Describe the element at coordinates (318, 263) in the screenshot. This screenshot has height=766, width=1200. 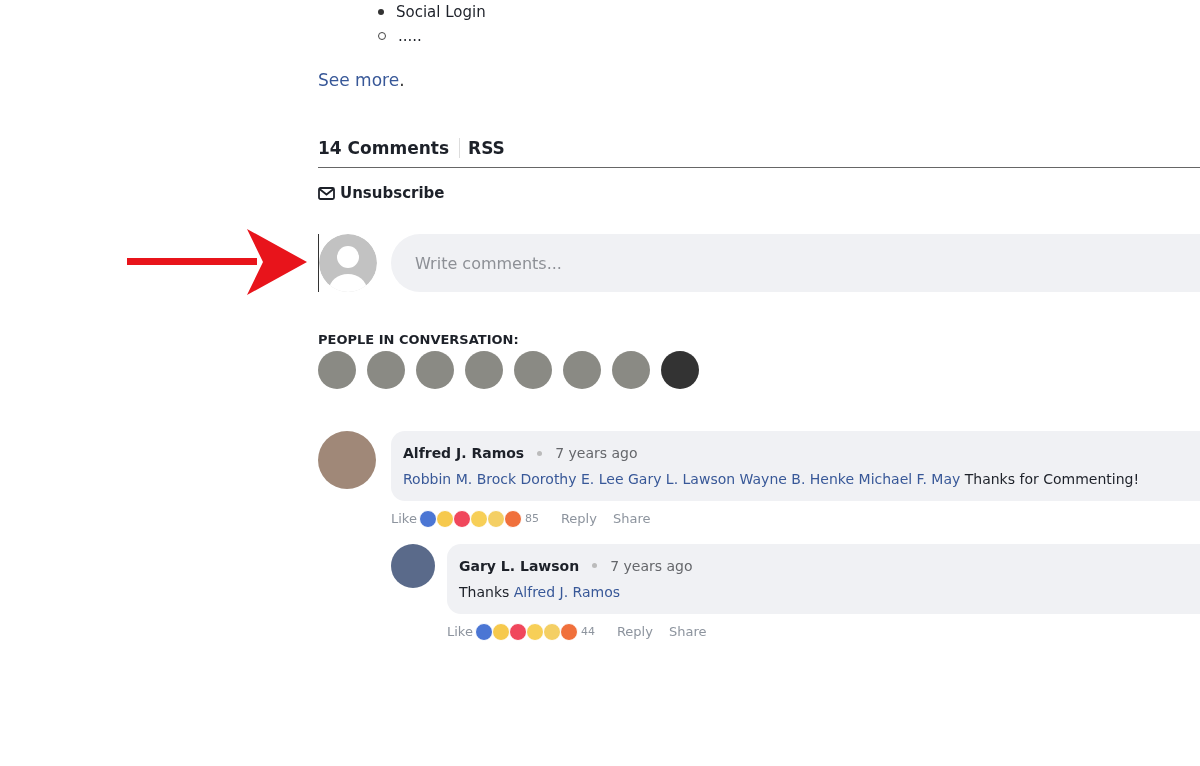
I see `text-cursor` at that location.